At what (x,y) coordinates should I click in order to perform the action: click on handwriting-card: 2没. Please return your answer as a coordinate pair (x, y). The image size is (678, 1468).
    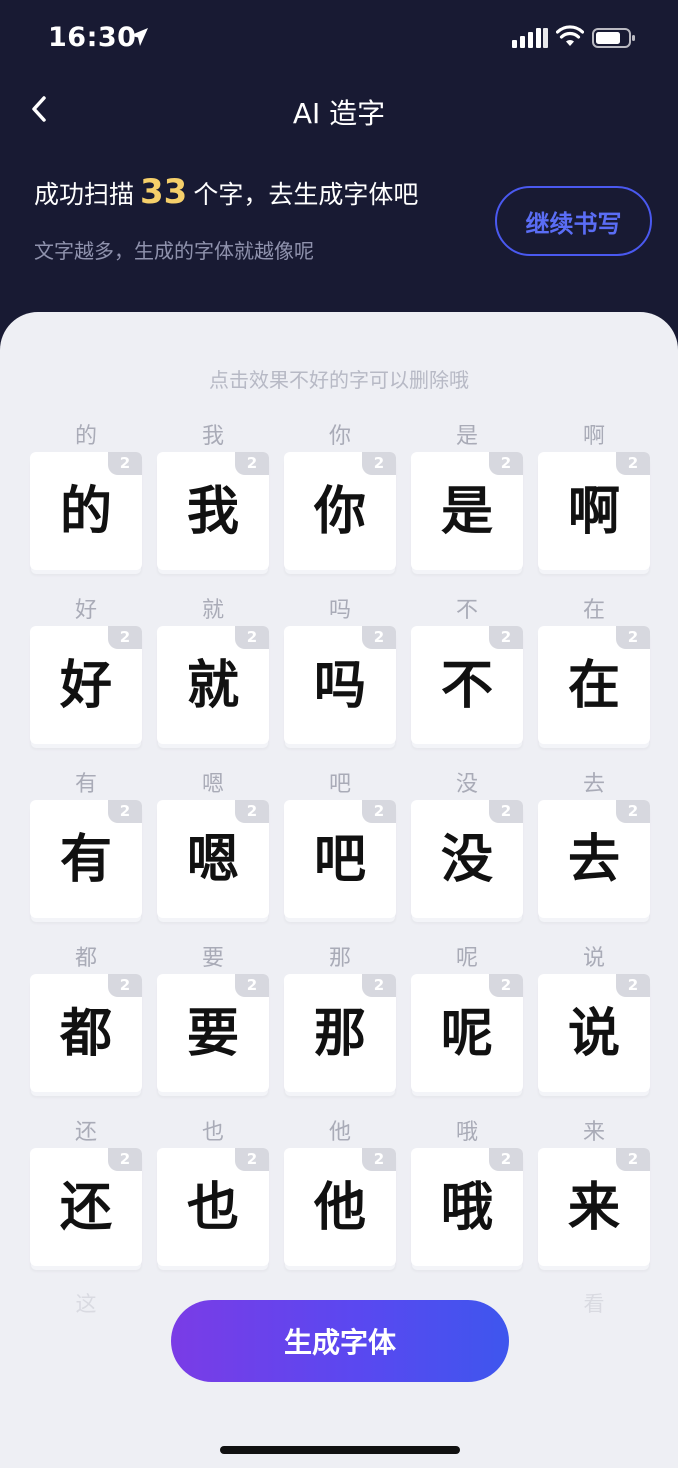
    Looking at the image, I should click on (467, 859).